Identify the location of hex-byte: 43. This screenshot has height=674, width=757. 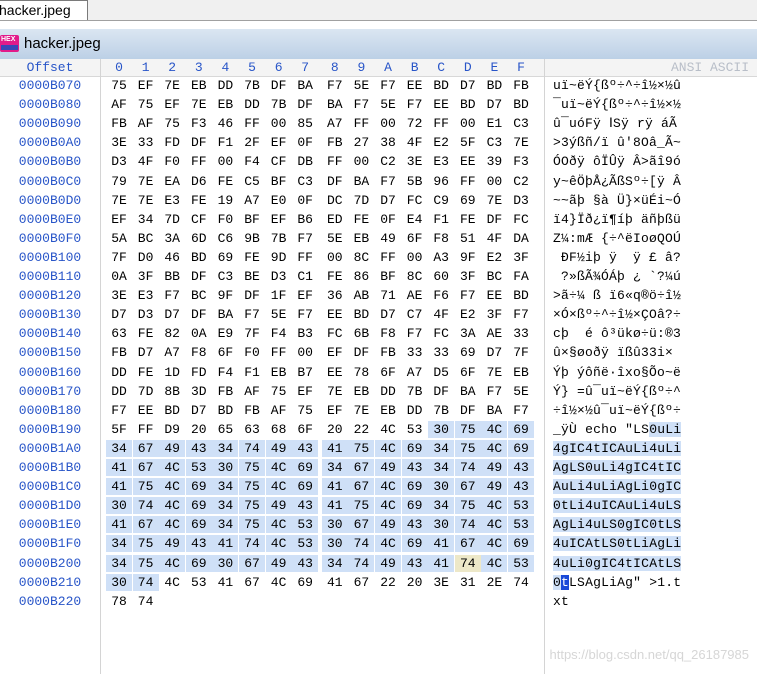
(305, 448).